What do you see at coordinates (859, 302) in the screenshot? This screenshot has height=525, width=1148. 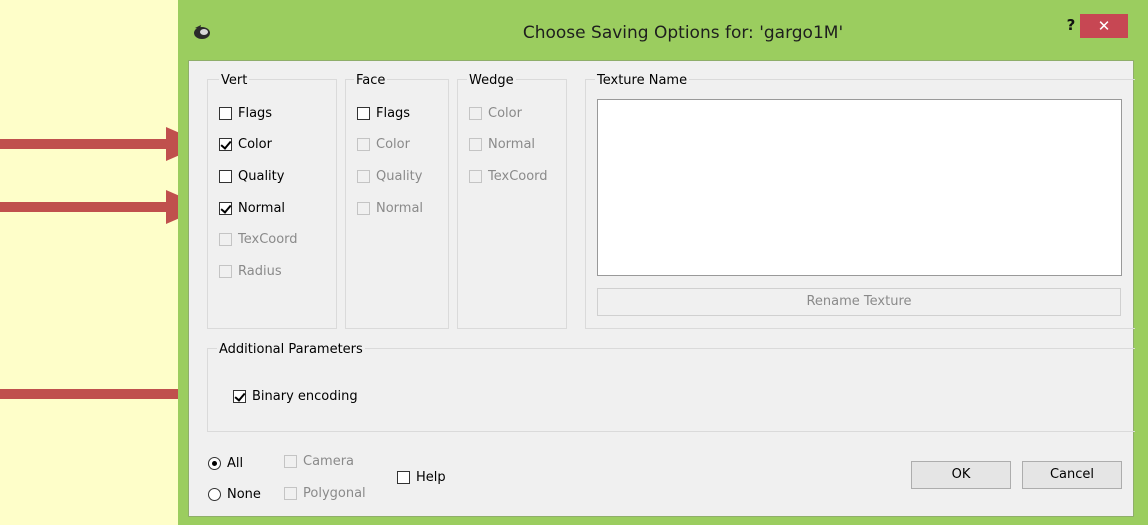 I see `rename-texture-button: Rename Texture` at bounding box center [859, 302].